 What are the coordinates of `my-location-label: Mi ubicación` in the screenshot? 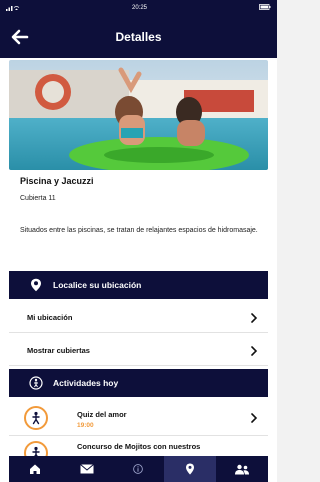 It's located at (50, 317).